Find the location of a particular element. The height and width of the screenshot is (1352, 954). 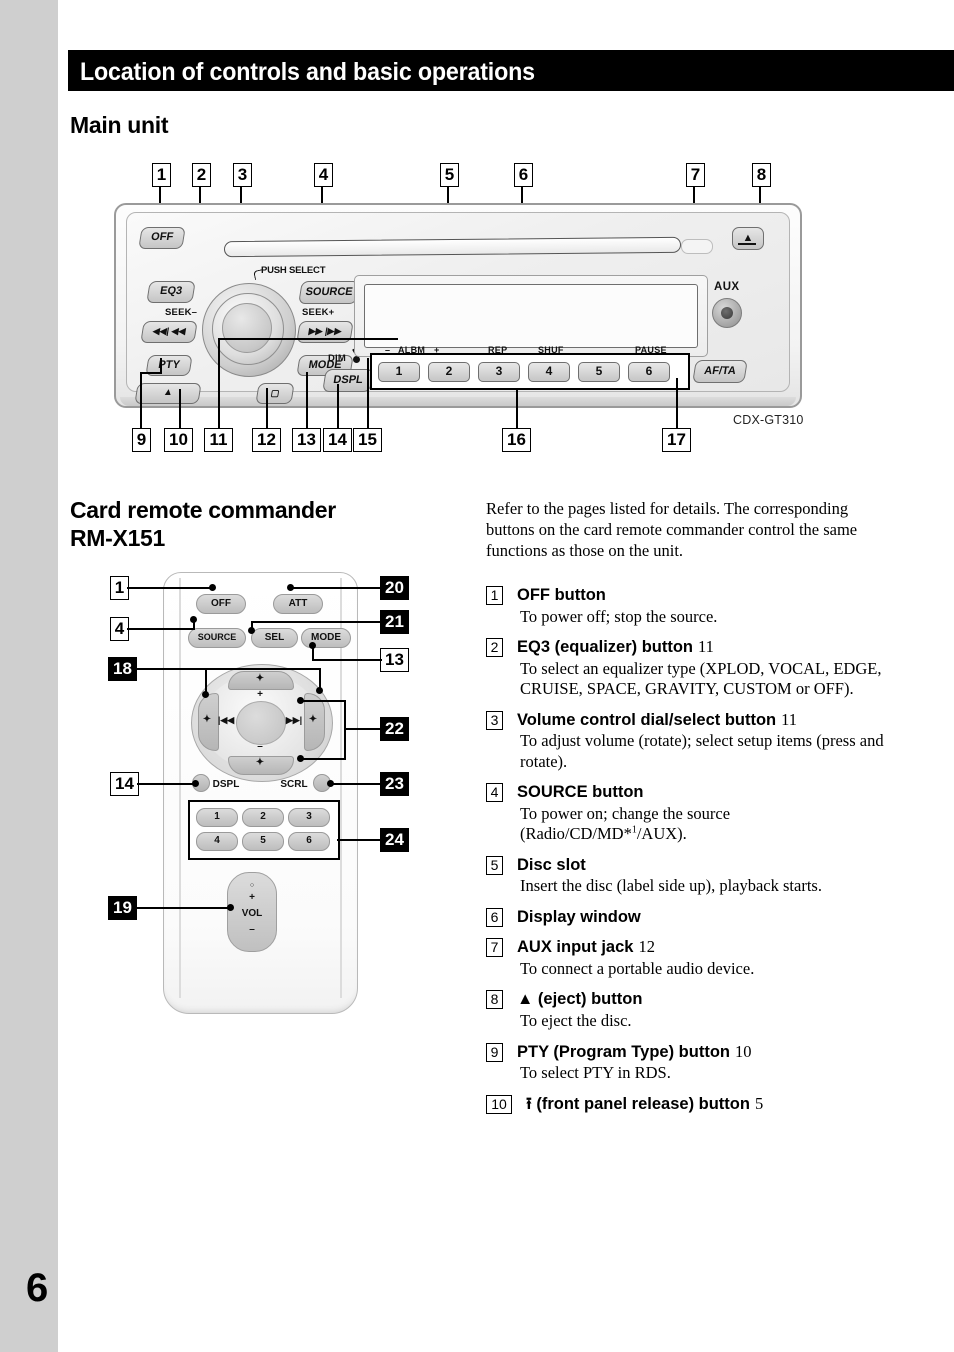

preset-button-2: 2 is located at coordinates (449, 372).